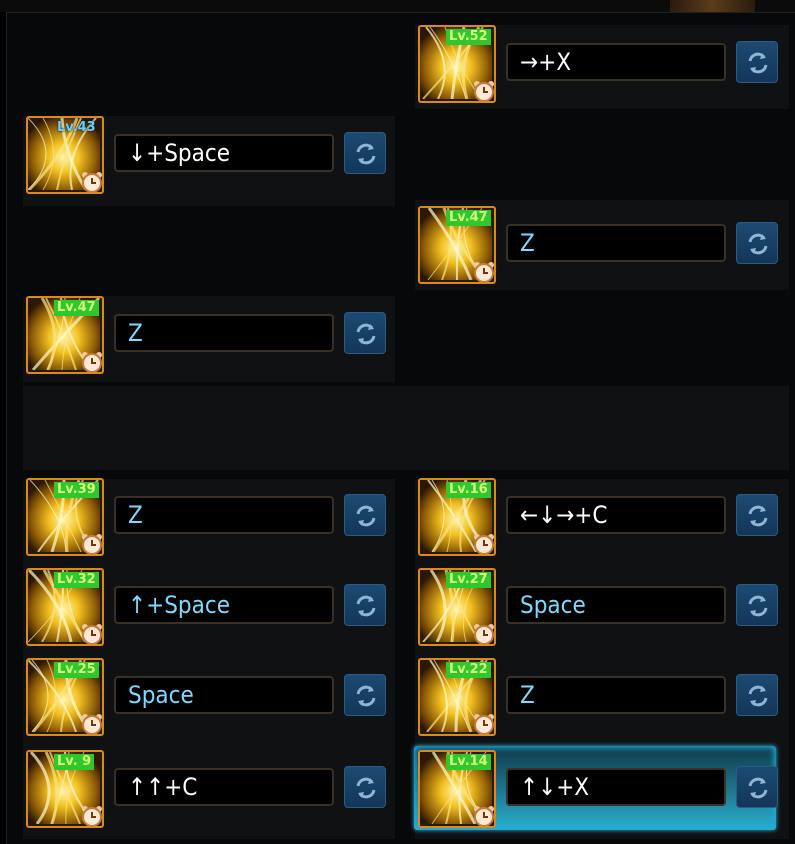 The width and height of the screenshot is (795, 844). I want to click on skill-row: Lv. 9 ↑↑+C, so click(204, 788).